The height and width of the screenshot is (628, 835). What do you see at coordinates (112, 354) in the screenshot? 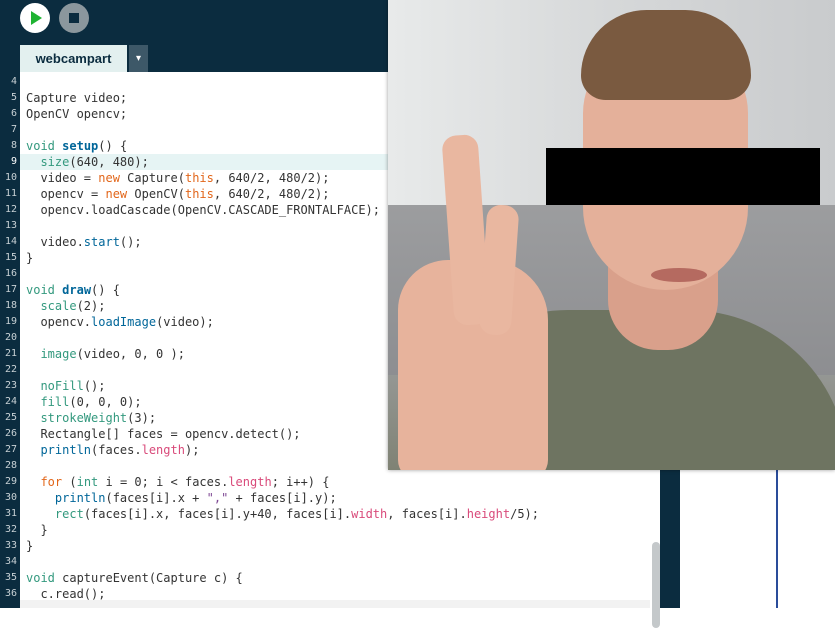
I see `code-text: image(video, 0, 0 );` at bounding box center [112, 354].